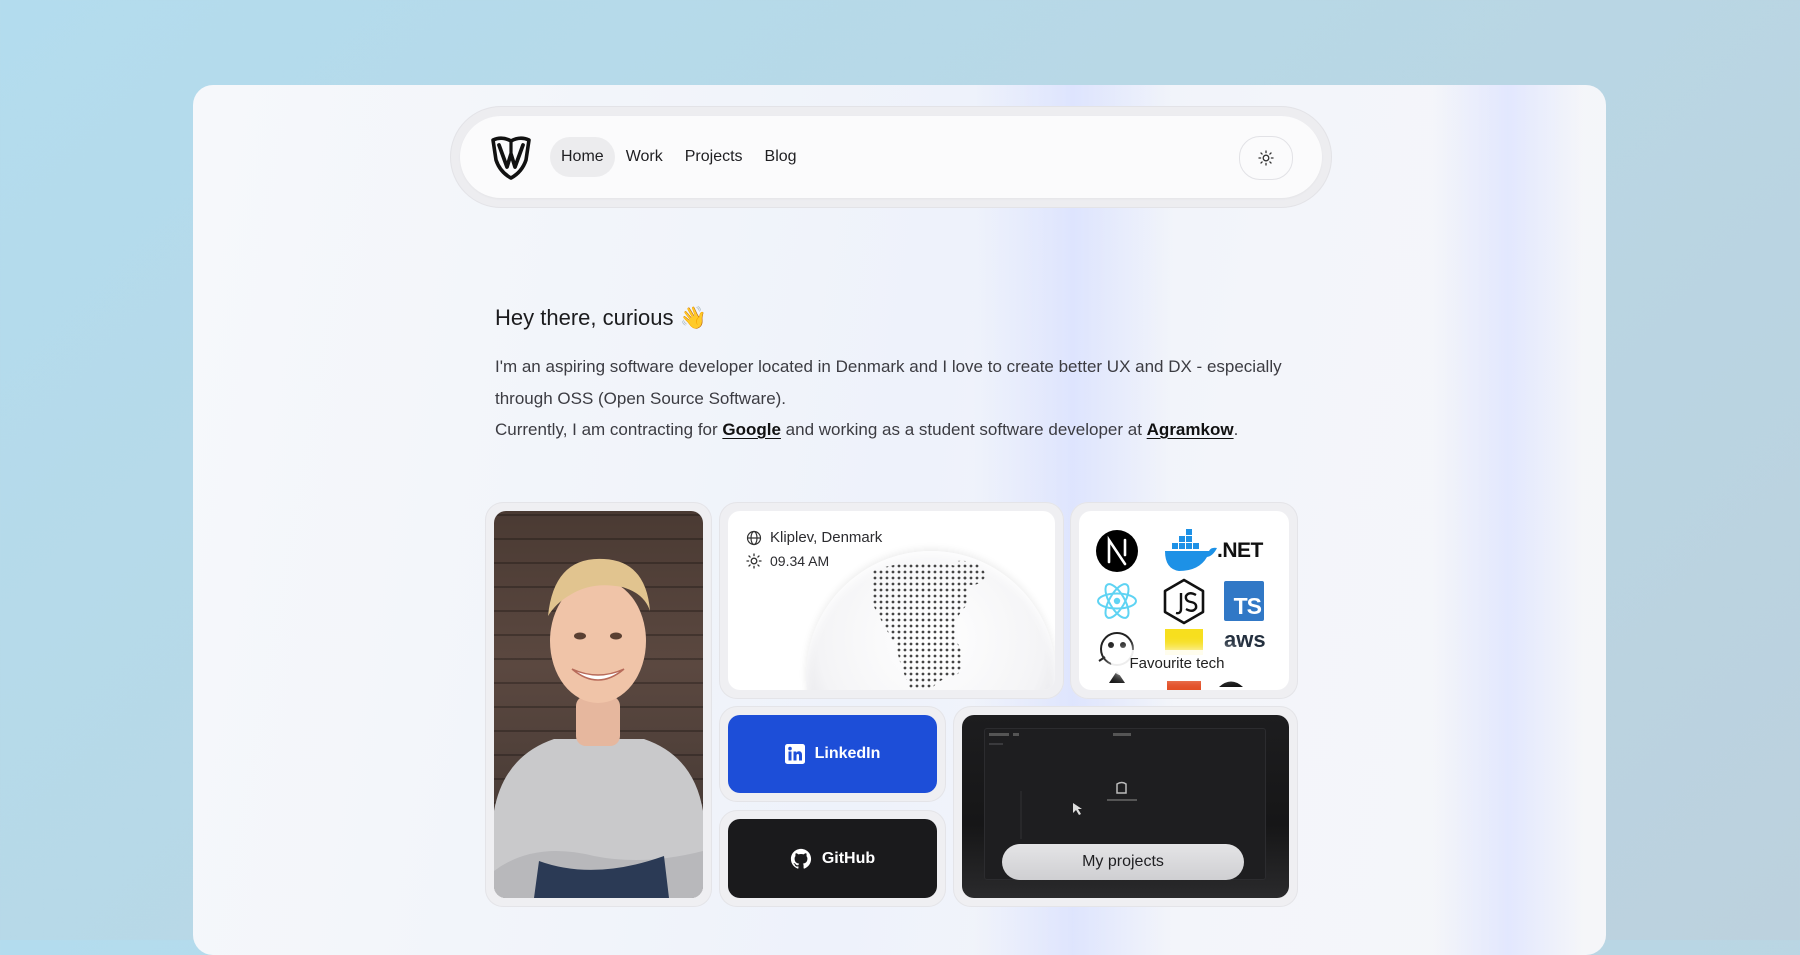 The image size is (1800, 955). Describe the element at coordinates (800, 561) in the screenshot. I see `time-text: 09.34 AM` at that location.